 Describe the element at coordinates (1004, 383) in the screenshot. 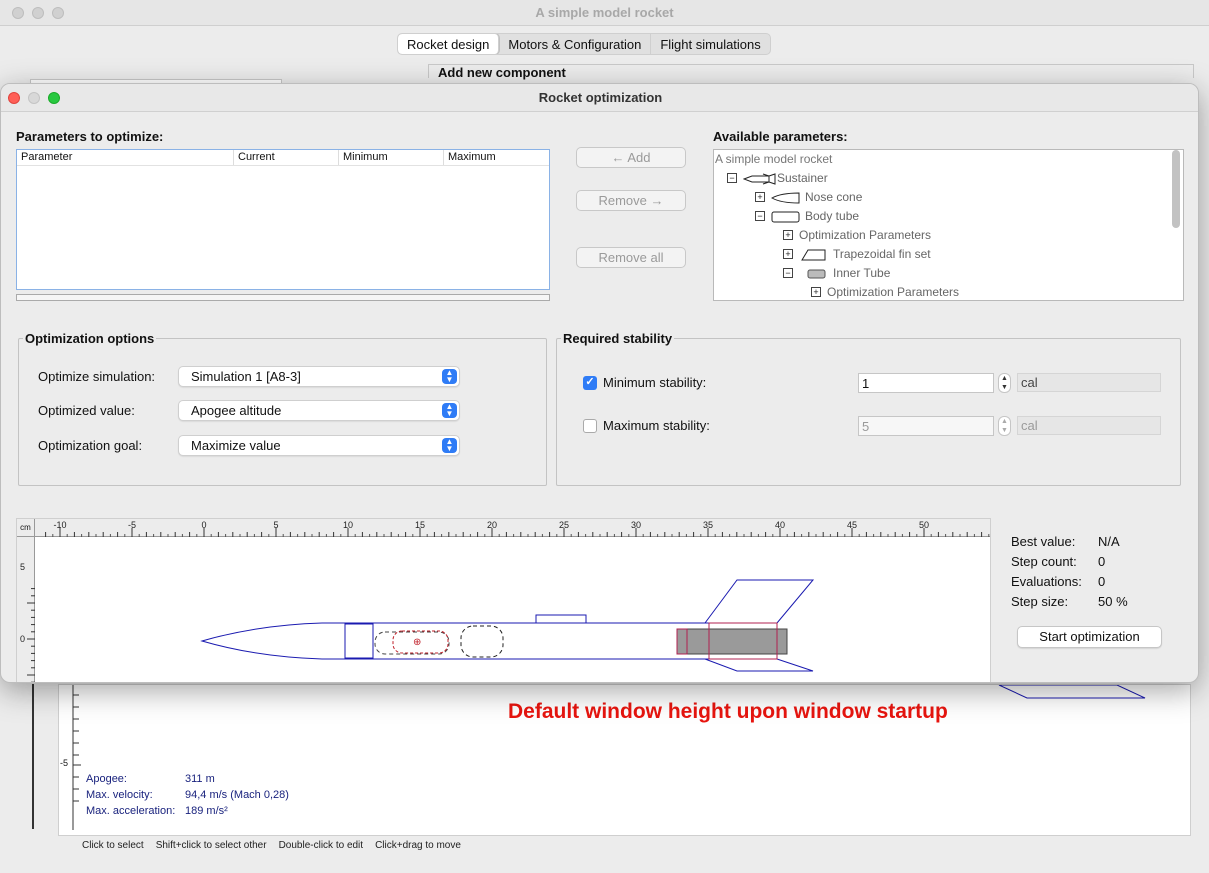

I see `min-stability-stepper: ▲ ▼` at that location.